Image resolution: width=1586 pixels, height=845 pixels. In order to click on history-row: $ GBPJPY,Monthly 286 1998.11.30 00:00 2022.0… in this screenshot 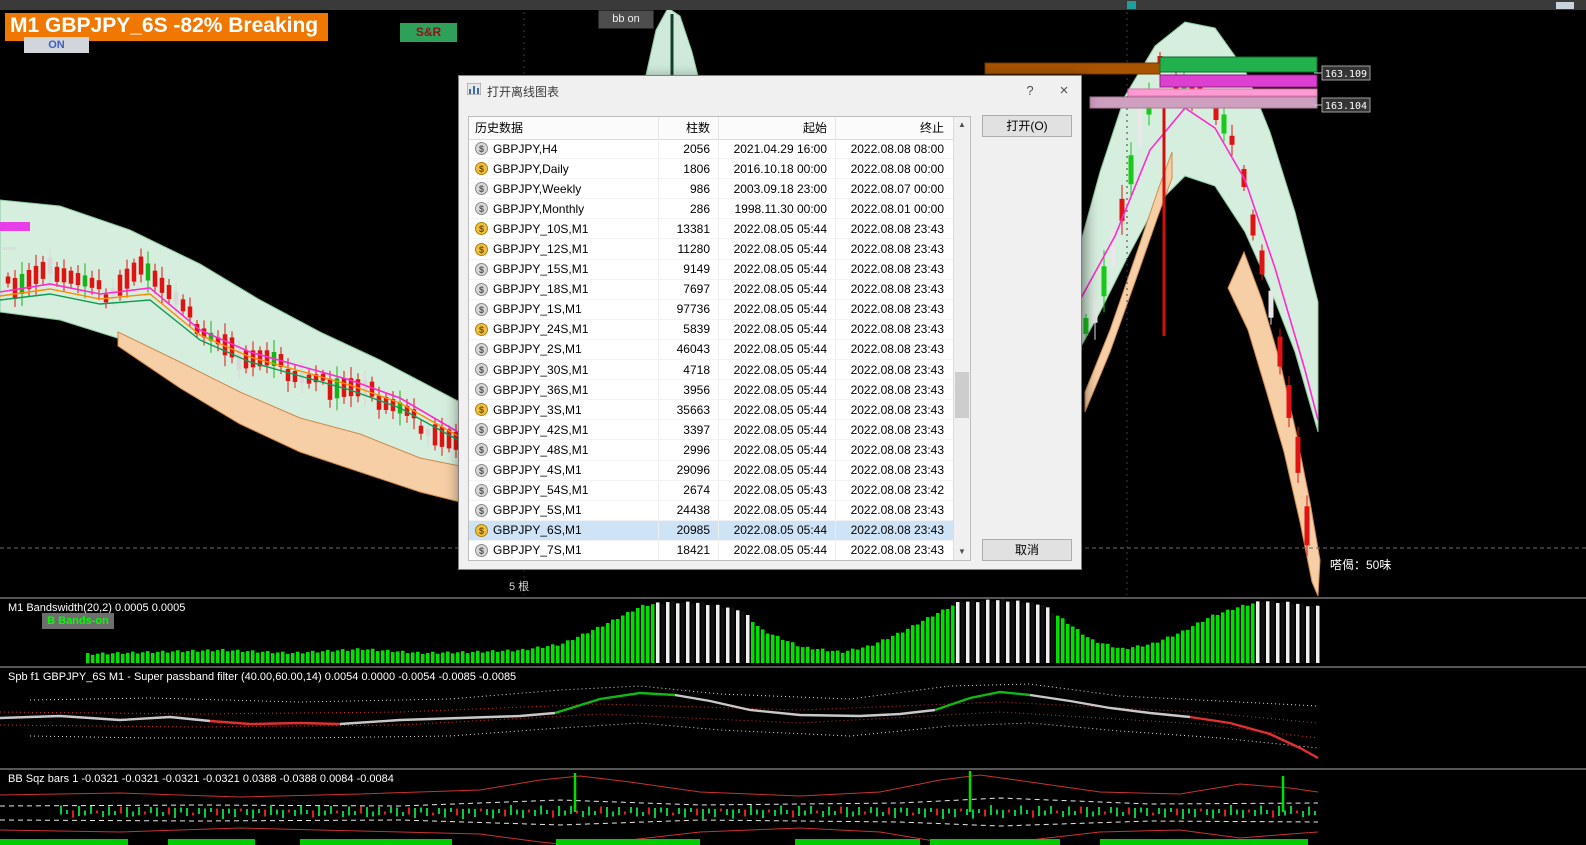, I will do `click(712, 209)`.